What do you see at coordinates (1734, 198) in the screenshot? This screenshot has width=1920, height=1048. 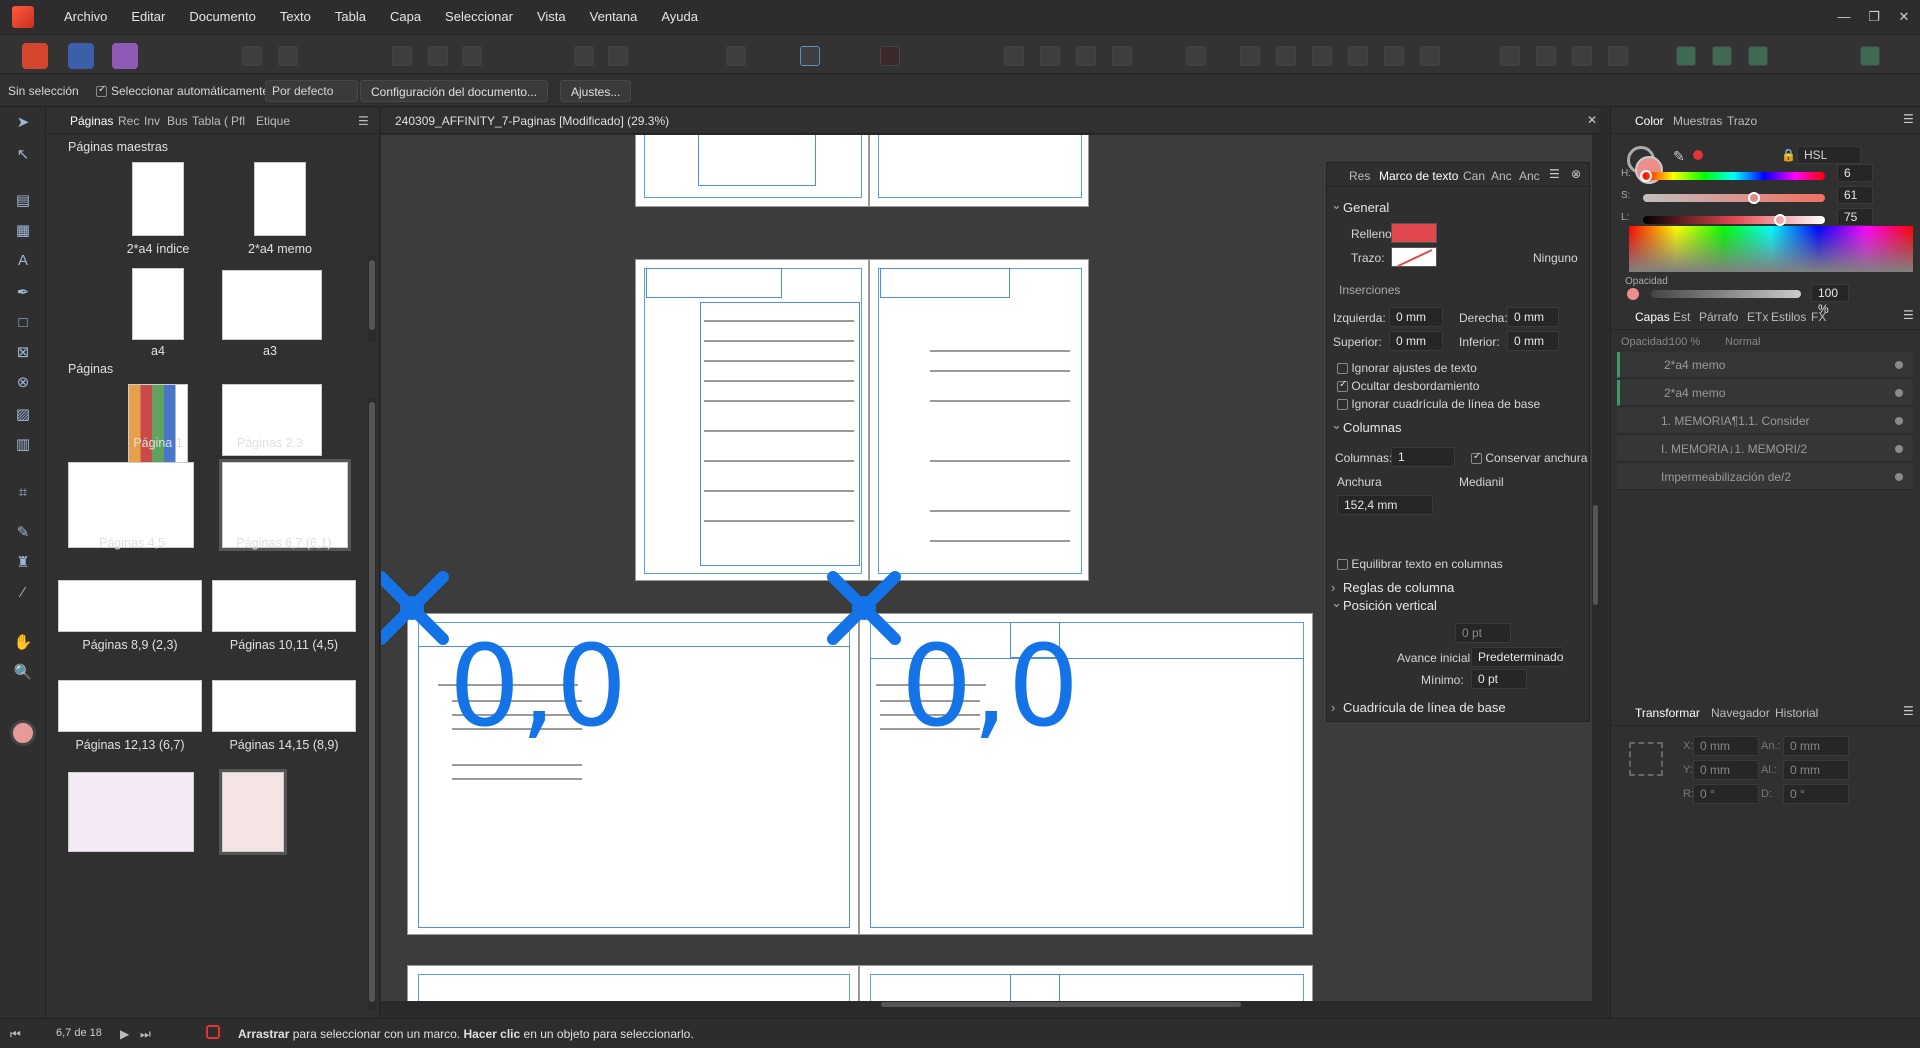 I see `saturation-slider` at bounding box center [1734, 198].